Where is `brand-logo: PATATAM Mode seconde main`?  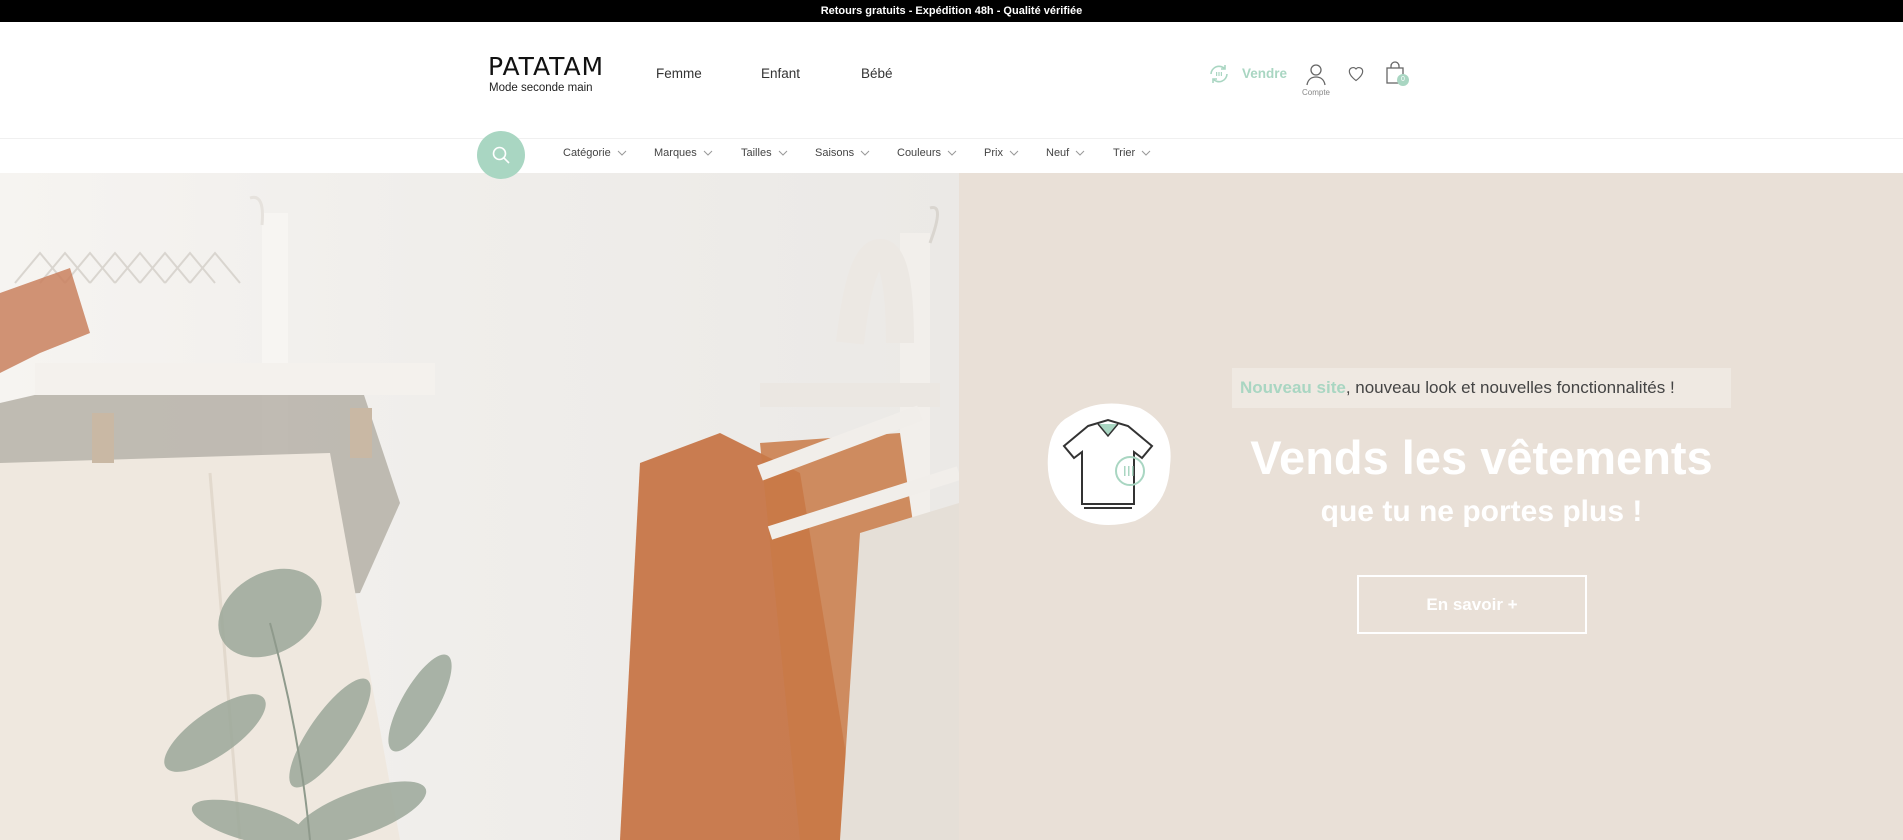
brand-logo: PATATAM Mode seconde main is located at coordinates (553, 74).